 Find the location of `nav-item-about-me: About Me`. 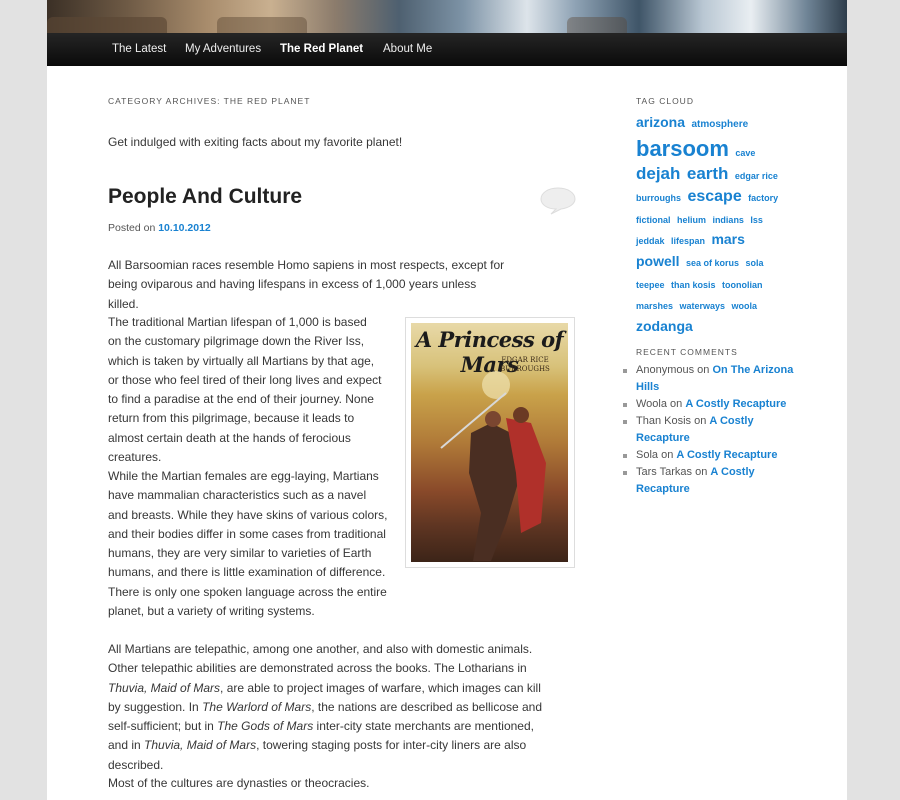

nav-item-about-me: About Me is located at coordinates (407, 49).